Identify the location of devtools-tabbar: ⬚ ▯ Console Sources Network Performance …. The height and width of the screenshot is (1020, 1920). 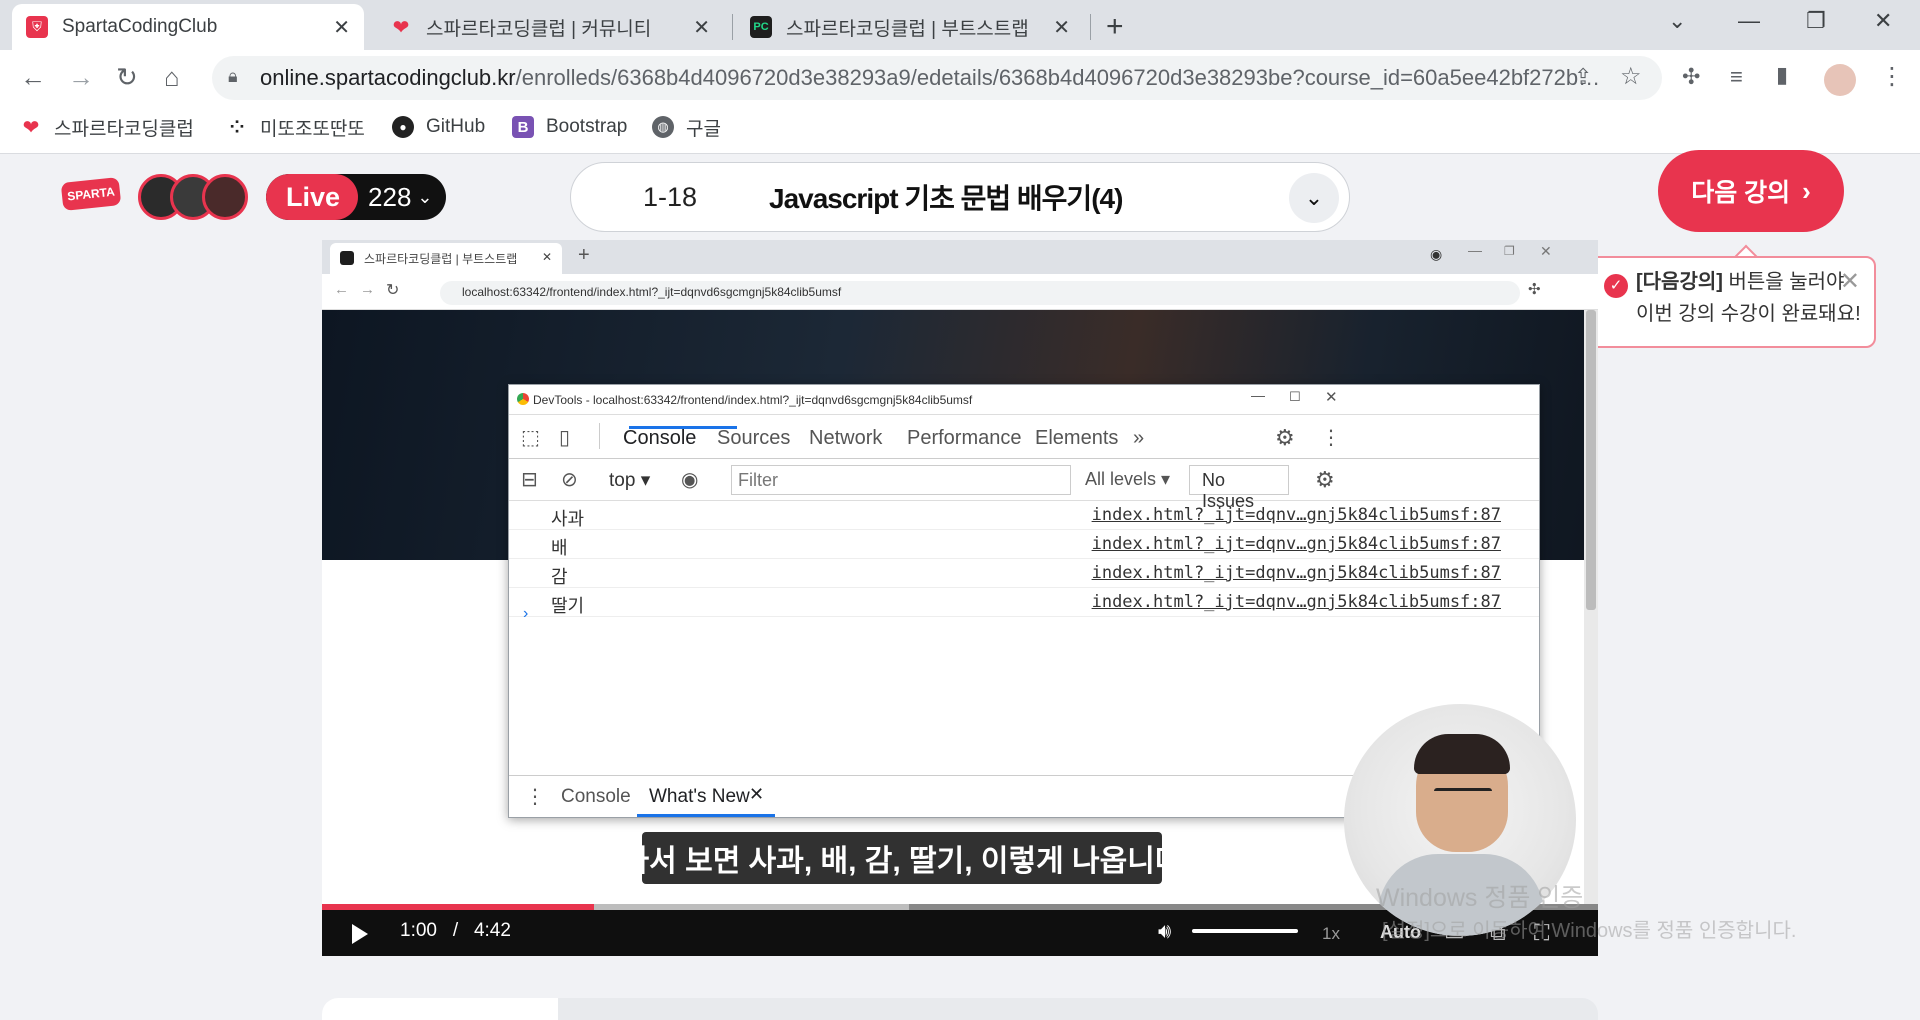
(1024, 437).